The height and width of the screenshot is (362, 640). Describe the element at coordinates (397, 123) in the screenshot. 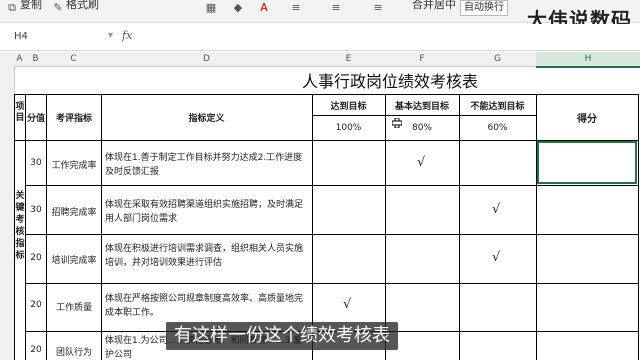

I see `crosshair-cursor-icon` at that location.